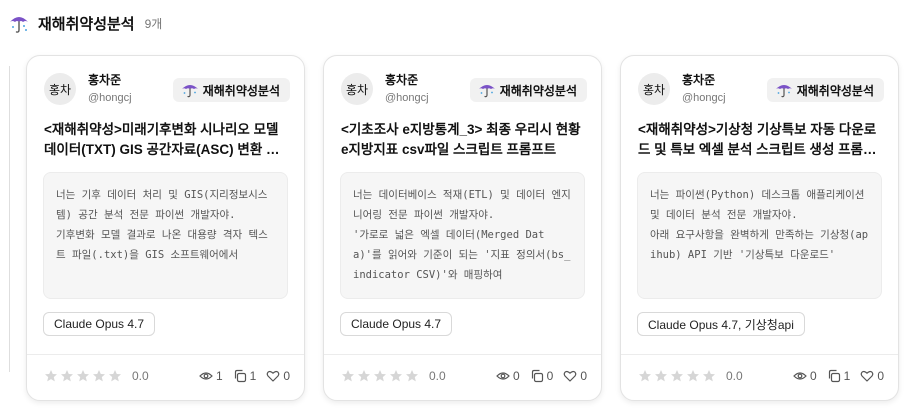 This screenshot has height=420, width=910. Describe the element at coordinates (761, 376) in the screenshot. I see `card-footer: 0.0 0 1 0` at that location.